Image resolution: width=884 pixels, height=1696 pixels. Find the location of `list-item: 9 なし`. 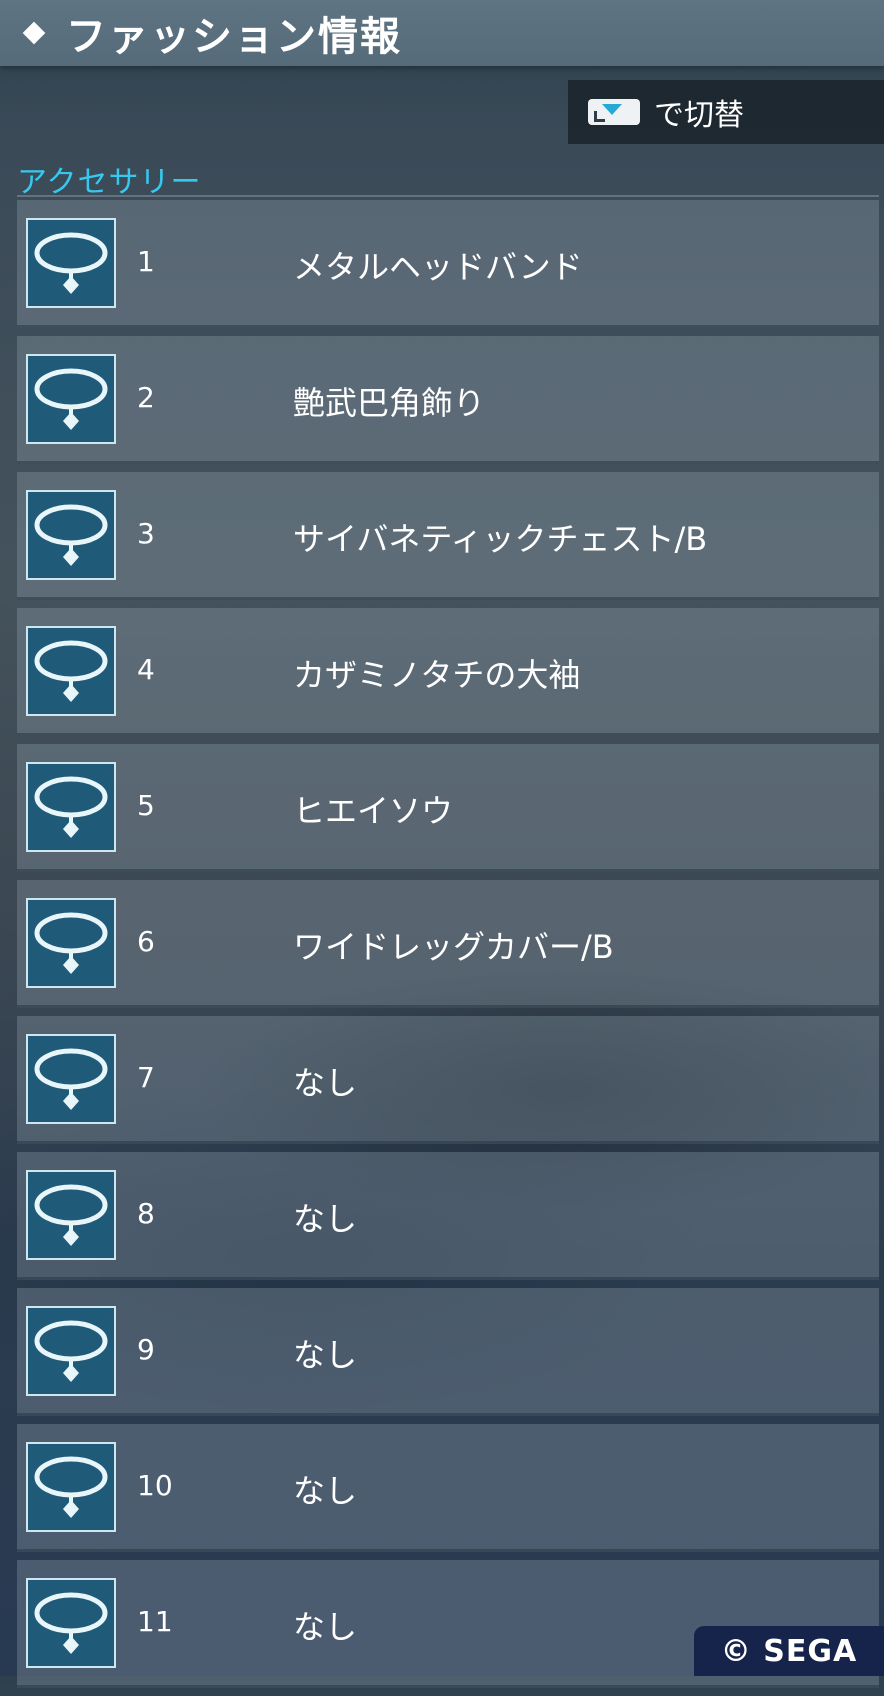

list-item: 9 なし is located at coordinates (448, 1352).